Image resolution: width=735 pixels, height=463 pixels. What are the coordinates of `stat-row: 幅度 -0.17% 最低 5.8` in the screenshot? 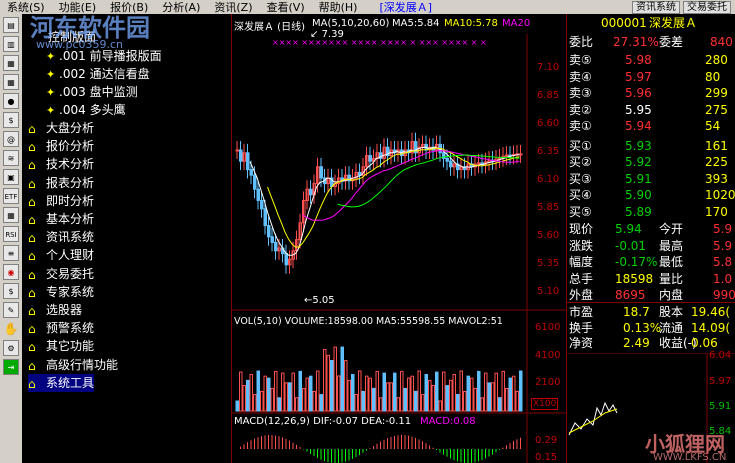 It's located at (651, 262).